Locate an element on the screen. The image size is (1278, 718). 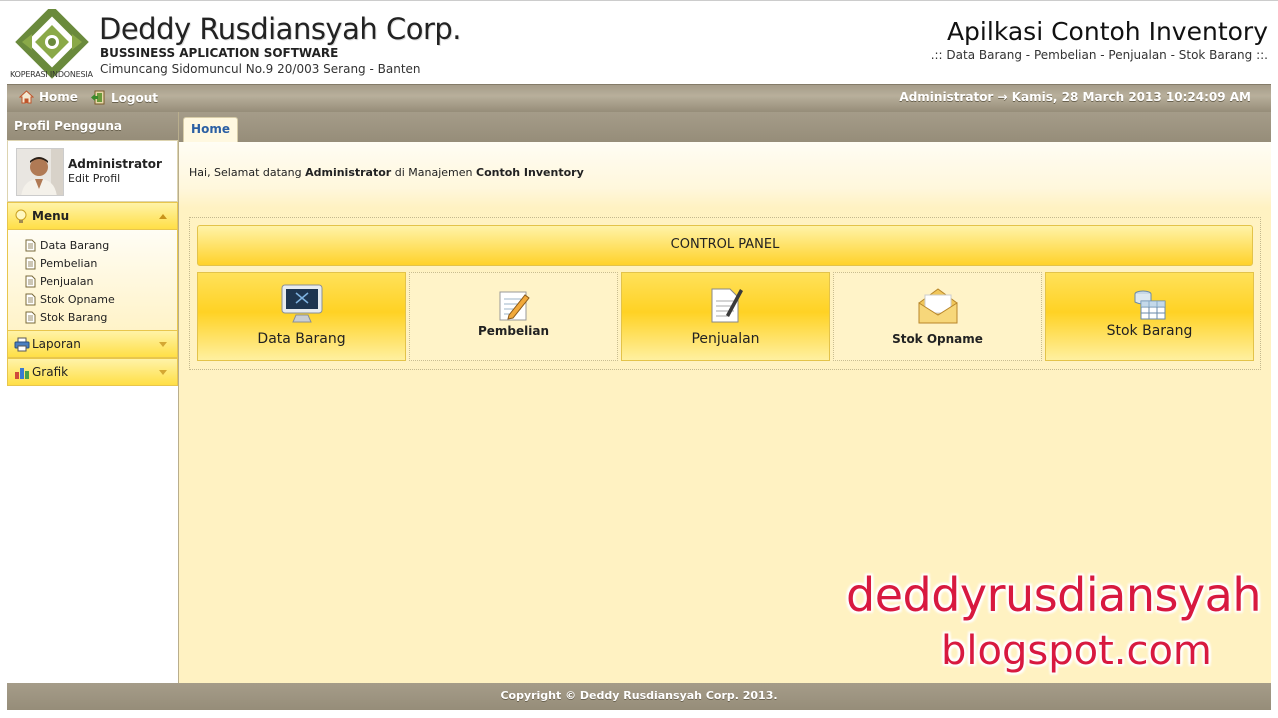
tile-stok-opname: Stok Opname is located at coordinates (937, 316).